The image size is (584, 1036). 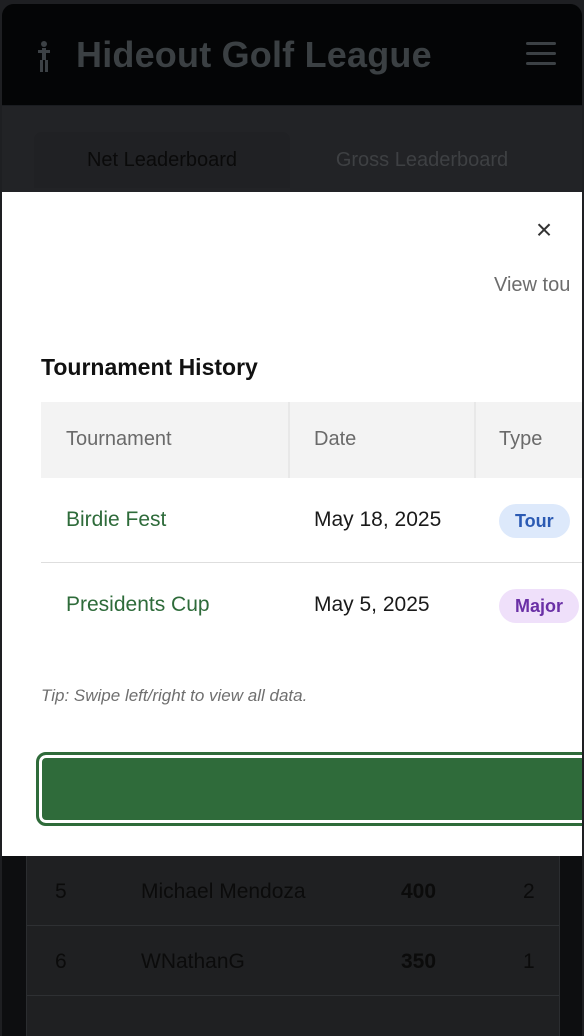 I want to click on app-header: Hideout Golf League, so click(x=292, y=55).